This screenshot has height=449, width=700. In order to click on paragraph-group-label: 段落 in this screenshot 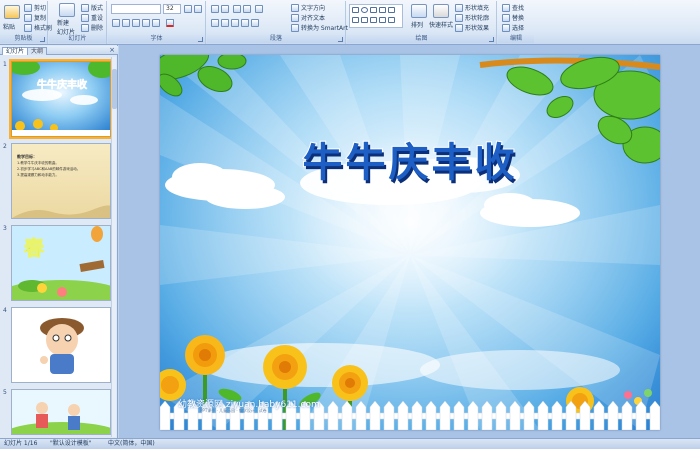, I will do `click(276, 39)`.